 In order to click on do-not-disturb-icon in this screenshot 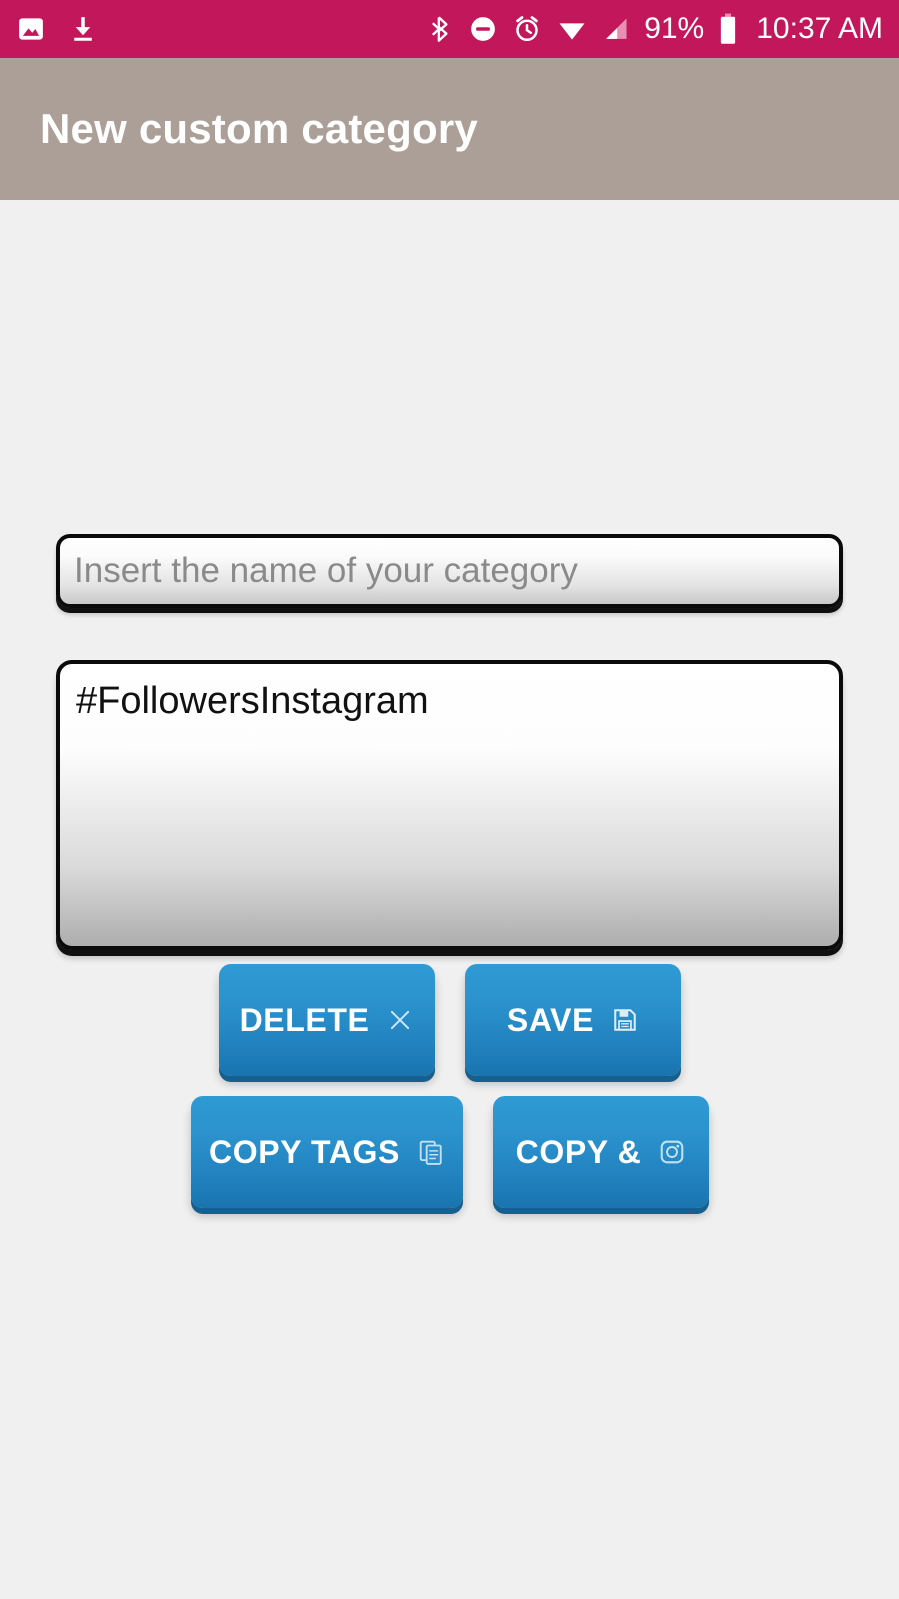, I will do `click(483, 29)`.